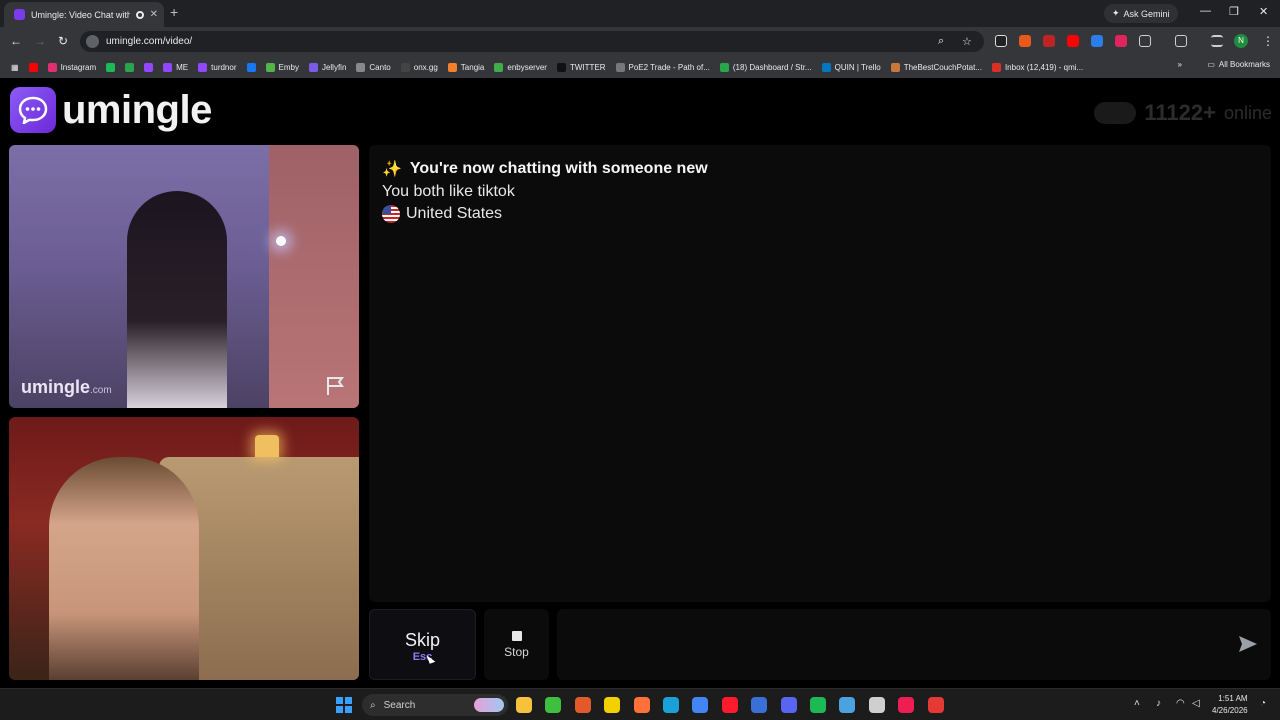 This screenshot has width=1280, height=720. I want to click on all-bookmarks-button: ▭ All Bookmarks, so click(1238, 64).